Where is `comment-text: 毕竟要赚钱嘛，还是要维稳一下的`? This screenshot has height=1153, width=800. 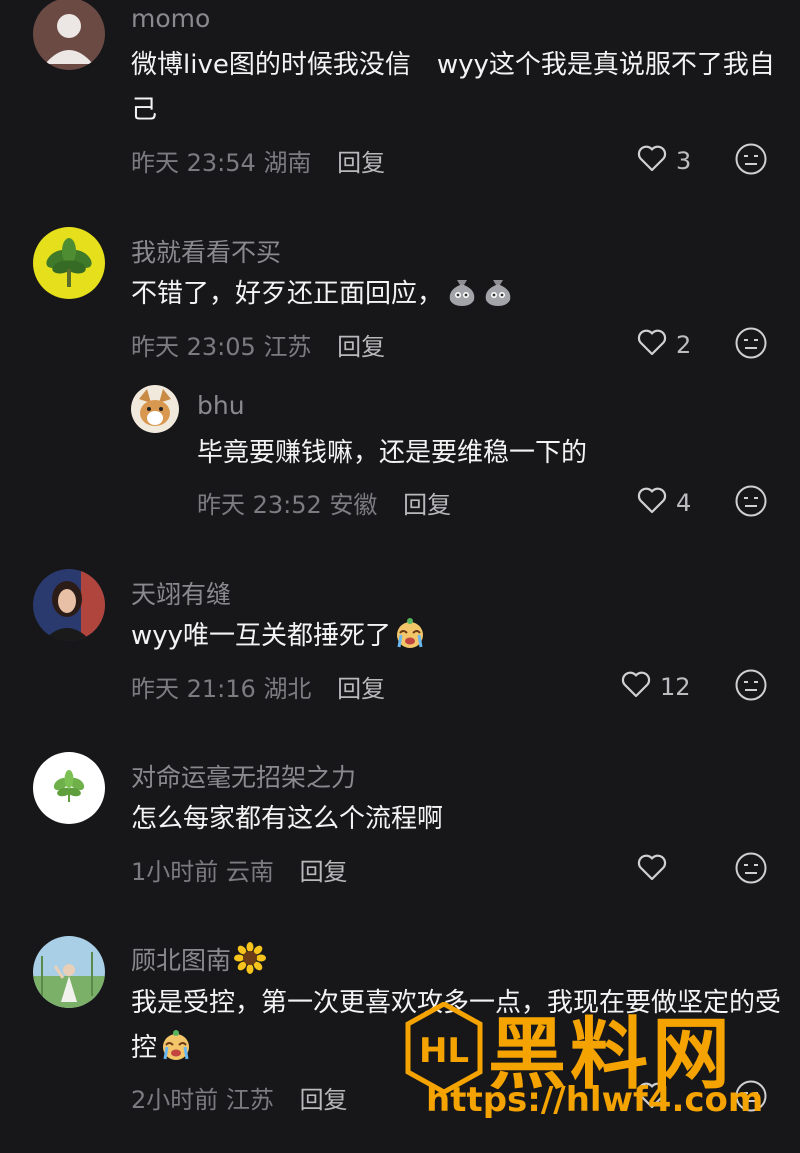 comment-text: 毕竟要赚钱嘛，还是要维稳一下的 is located at coordinates (392, 453).